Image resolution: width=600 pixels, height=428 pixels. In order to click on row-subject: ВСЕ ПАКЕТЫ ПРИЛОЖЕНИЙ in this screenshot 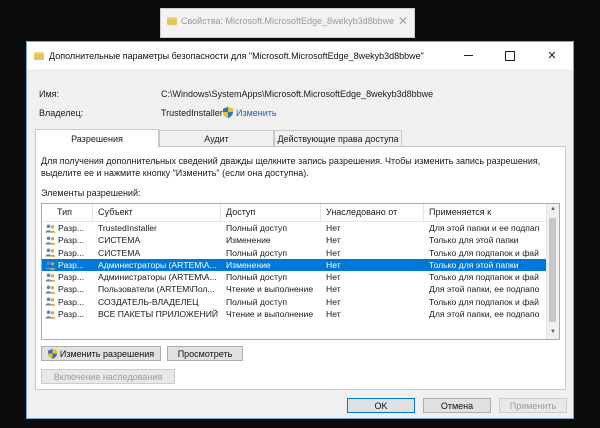, I will do `click(158, 314)`.